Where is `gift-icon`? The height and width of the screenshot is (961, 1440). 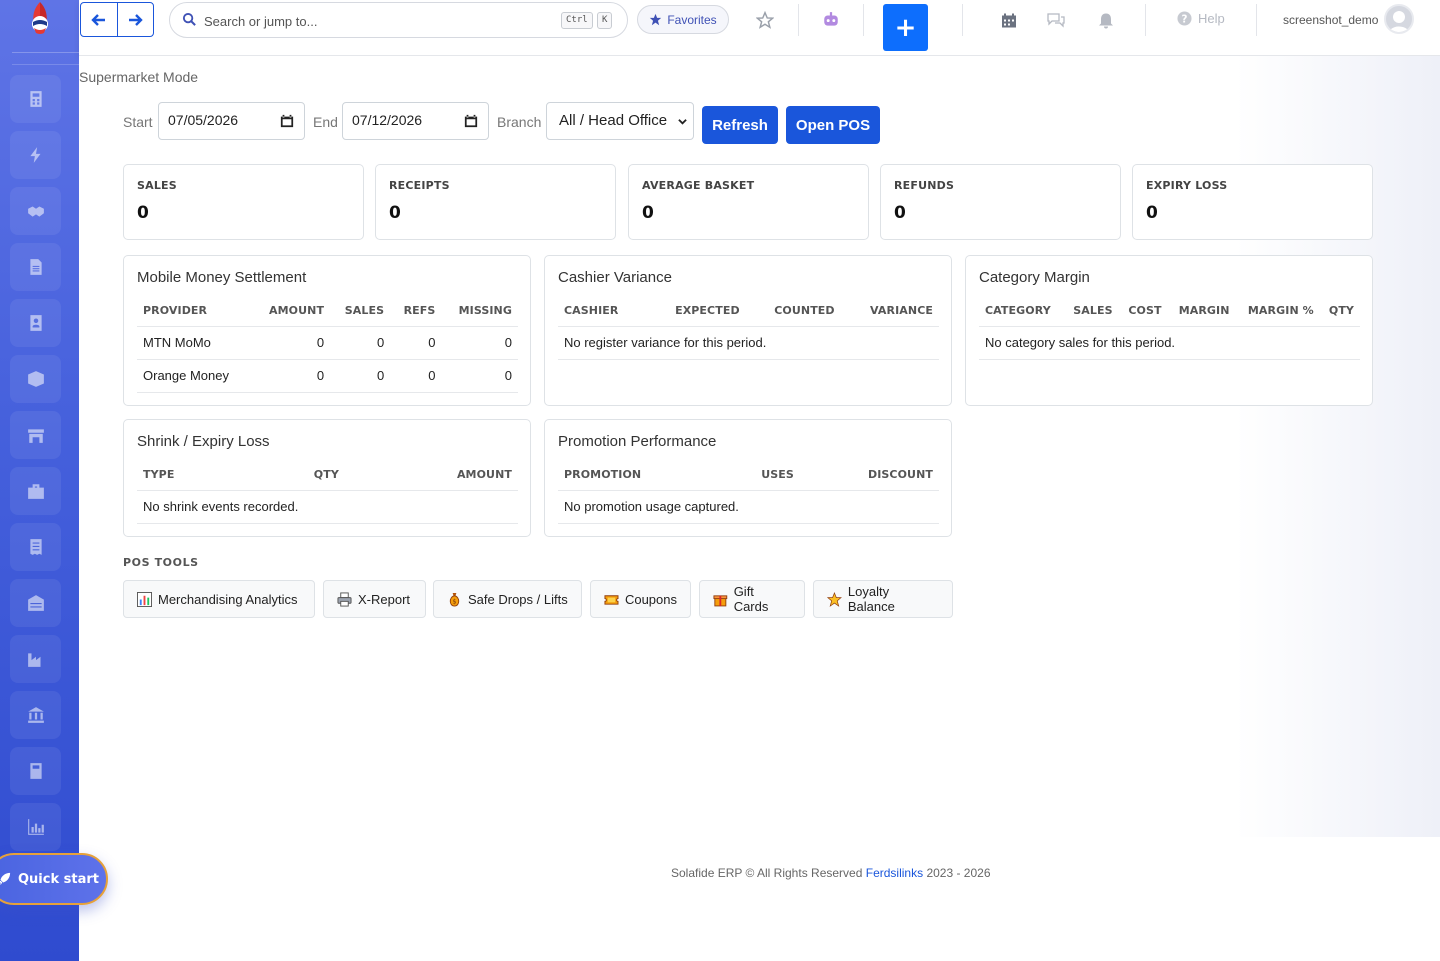
gift-icon is located at coordinates (720, 600).